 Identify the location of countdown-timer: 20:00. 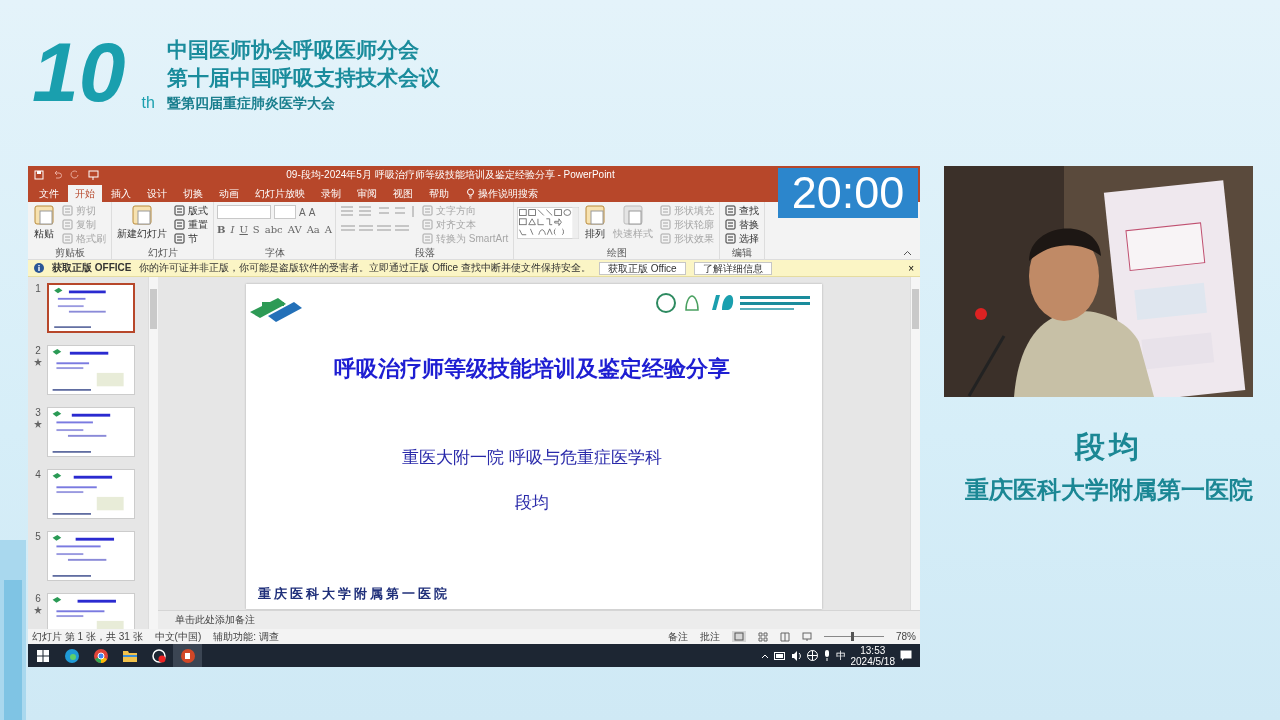
(848, 193).